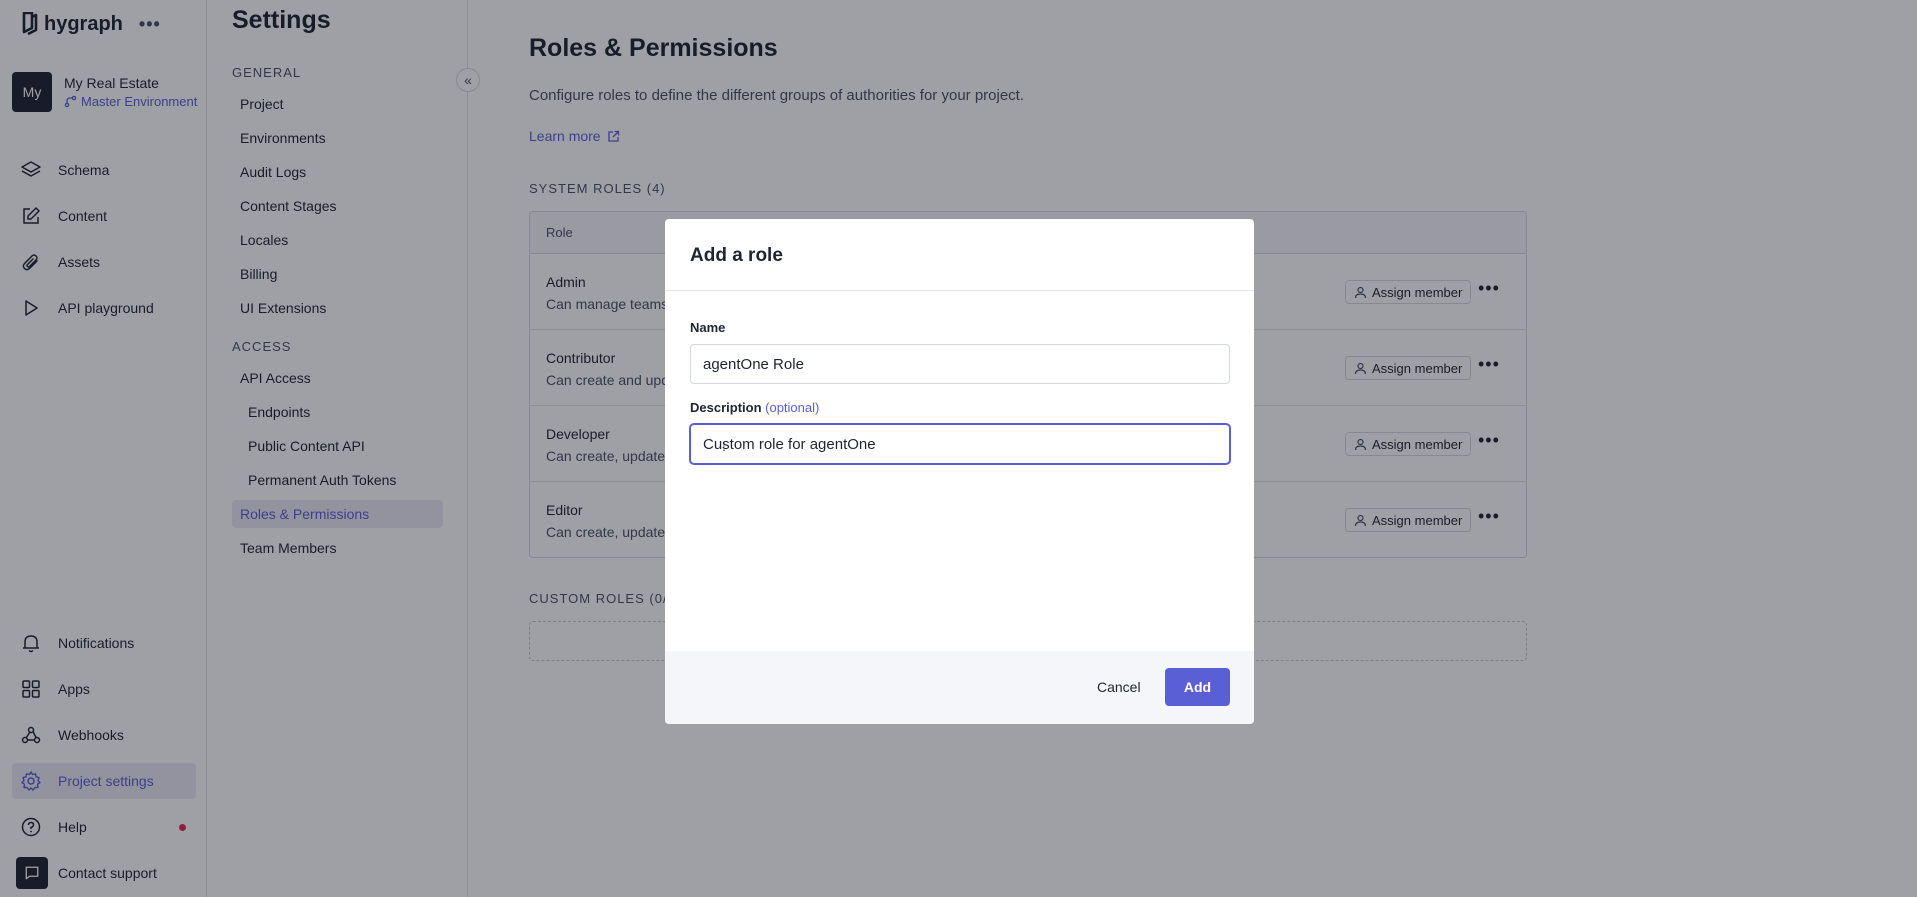 This screenshot has height=897, width=1917. I want to click on optional-hint: (optional), so click(792, 407).